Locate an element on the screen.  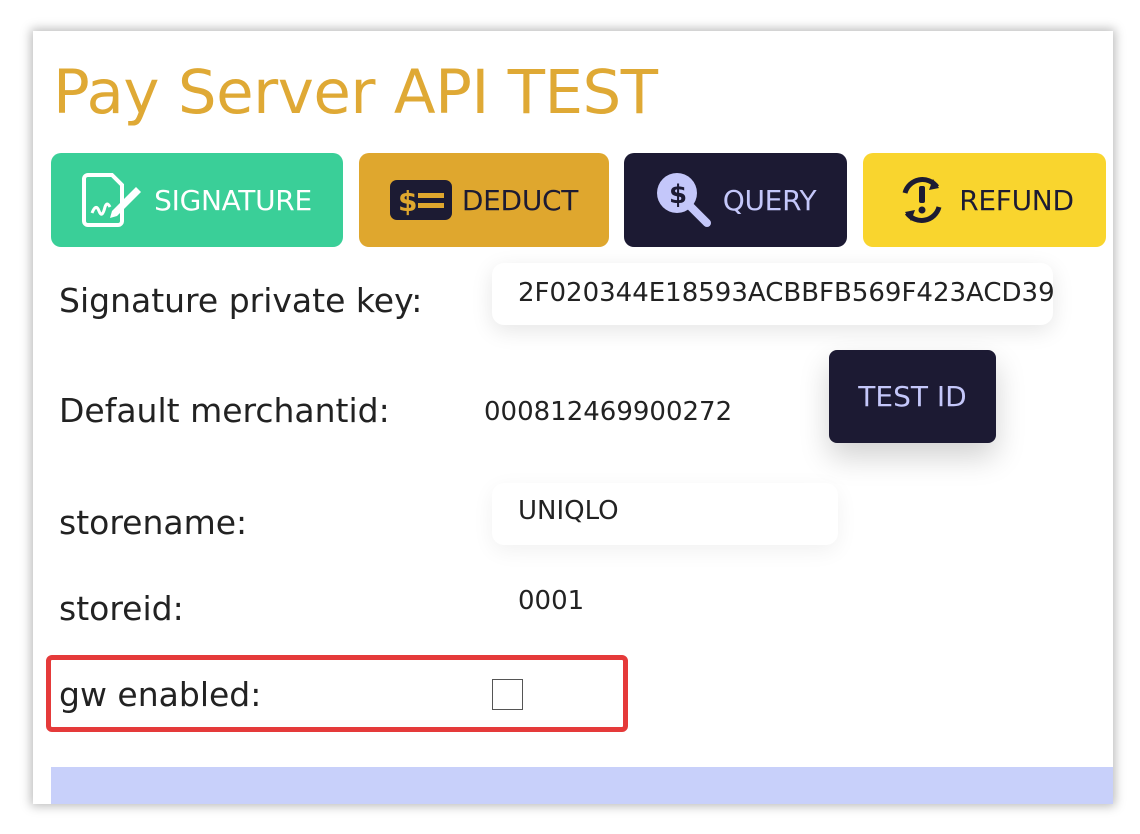
gw-enabled-label: gw enabled: is located at coordinates (160, 694).